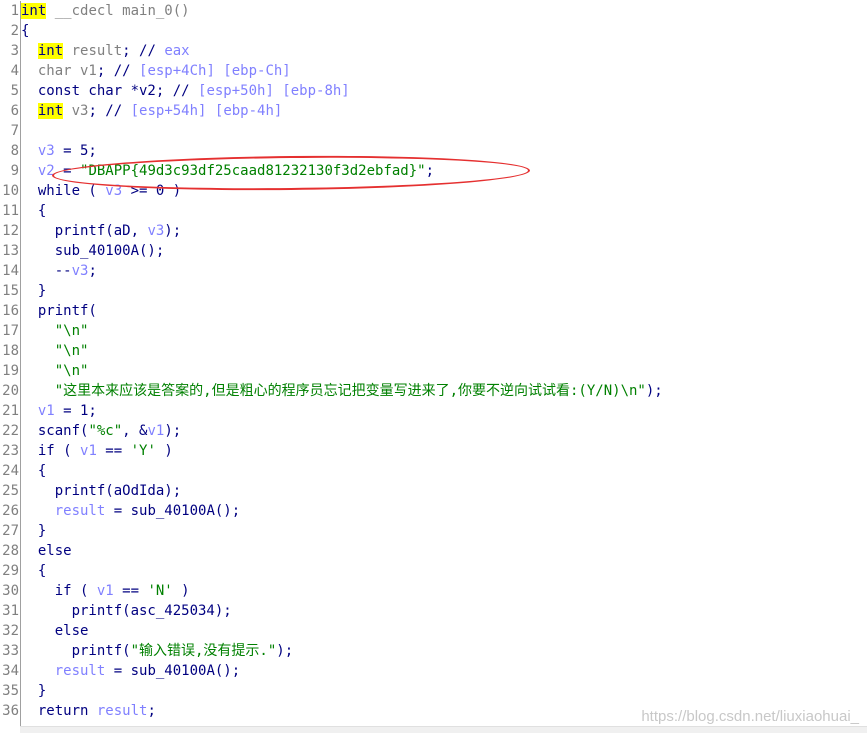 This screenshot has height=733, width=867. What do you see at coordinates (444, 71) in the screenshot?
I see `code-line: char v1; // [esp+4Ch] [ebp-Ch]` at bounding box center [444, 71].